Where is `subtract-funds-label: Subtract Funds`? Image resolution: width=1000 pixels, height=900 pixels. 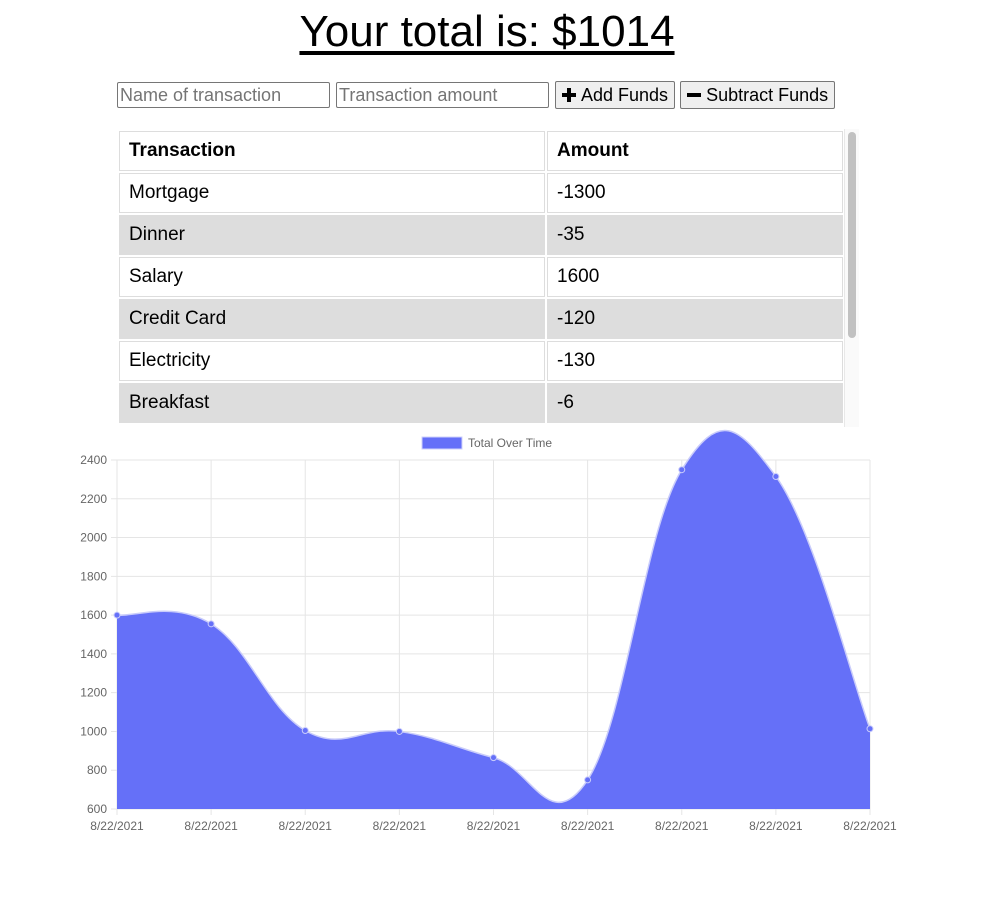 subtract-funds-label: Subtract Funds is located at coordinates (767, 94).